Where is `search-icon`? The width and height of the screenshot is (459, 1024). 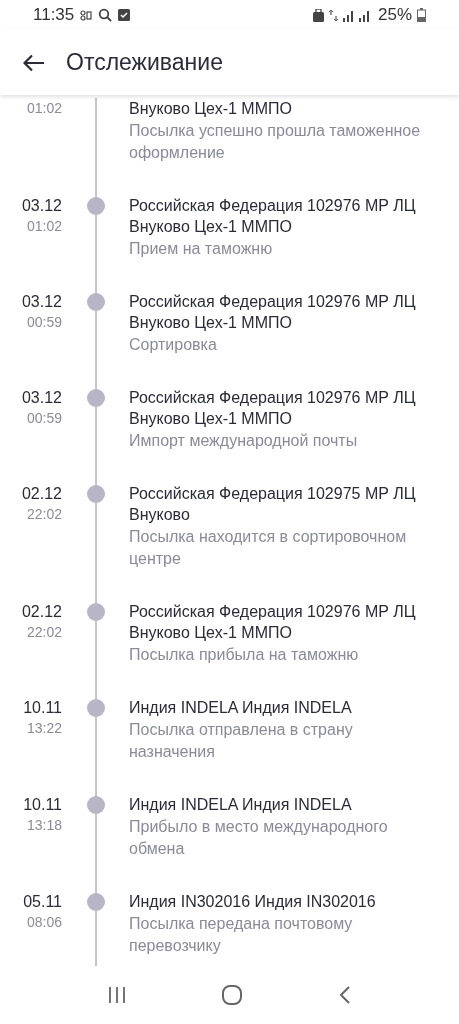 search-icon is located at coordinates (105, 15).